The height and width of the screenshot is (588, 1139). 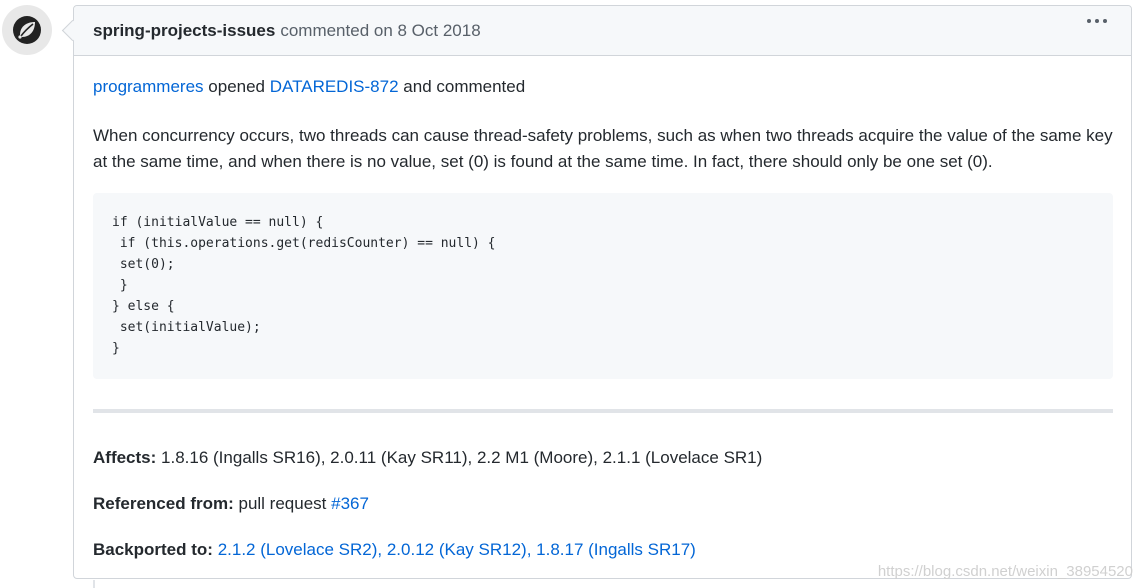 What do you see at coordinates (464, 86) in the screenshot?
I see `and-commented-text: and commented` at bounding box center [464, 86].